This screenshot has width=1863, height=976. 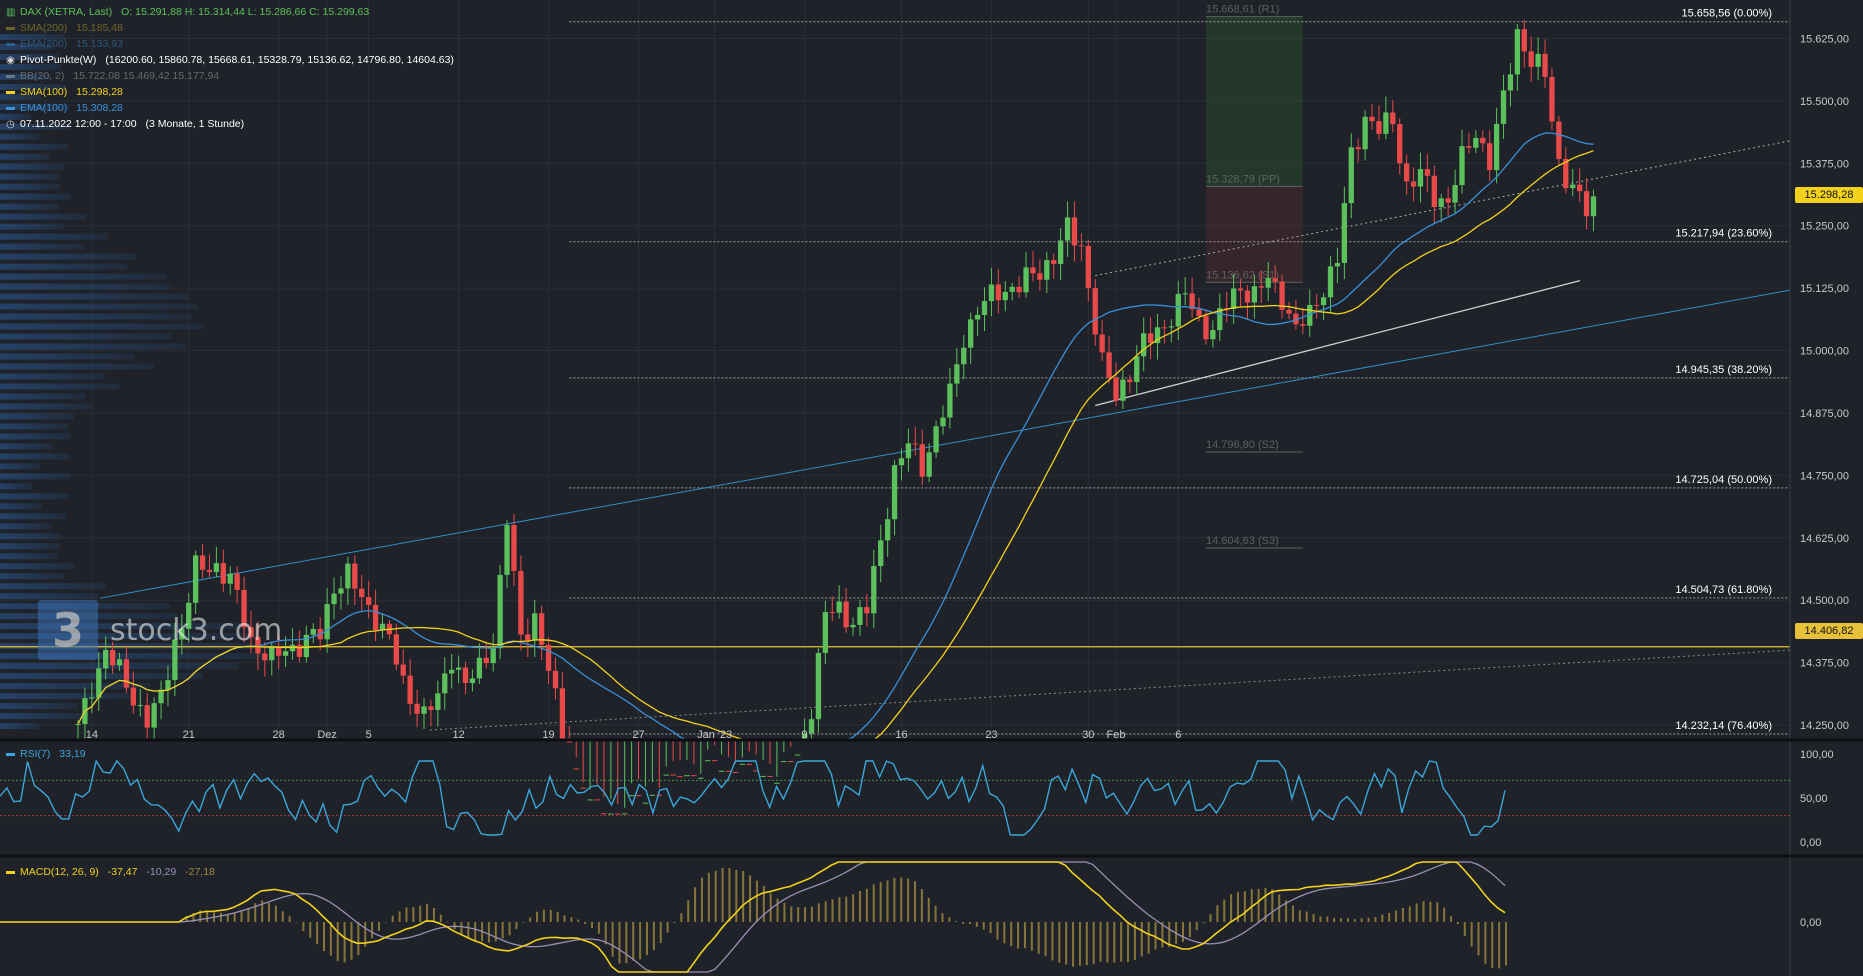 I want to click on legend-item: SMA(100) 15.298,28, so click(x=64, y=92).